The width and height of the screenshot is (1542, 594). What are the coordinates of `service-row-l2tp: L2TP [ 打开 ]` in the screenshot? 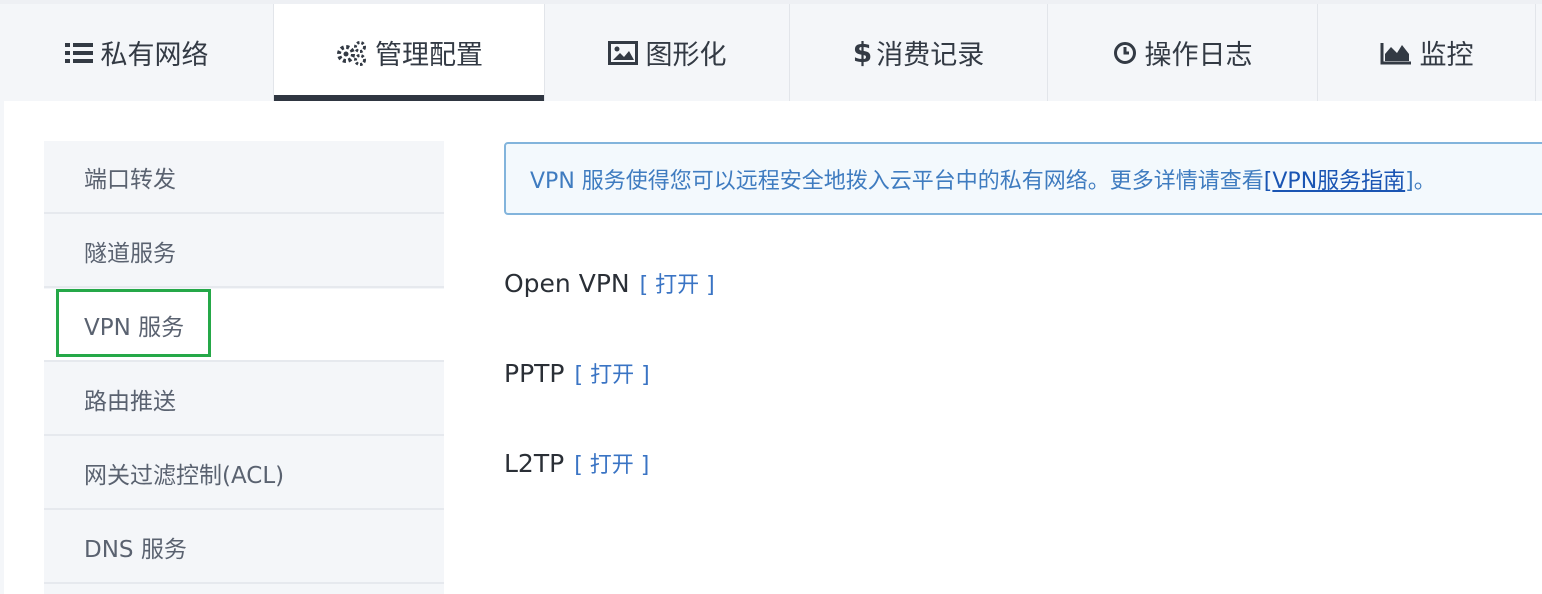 It's located at (576, 463).